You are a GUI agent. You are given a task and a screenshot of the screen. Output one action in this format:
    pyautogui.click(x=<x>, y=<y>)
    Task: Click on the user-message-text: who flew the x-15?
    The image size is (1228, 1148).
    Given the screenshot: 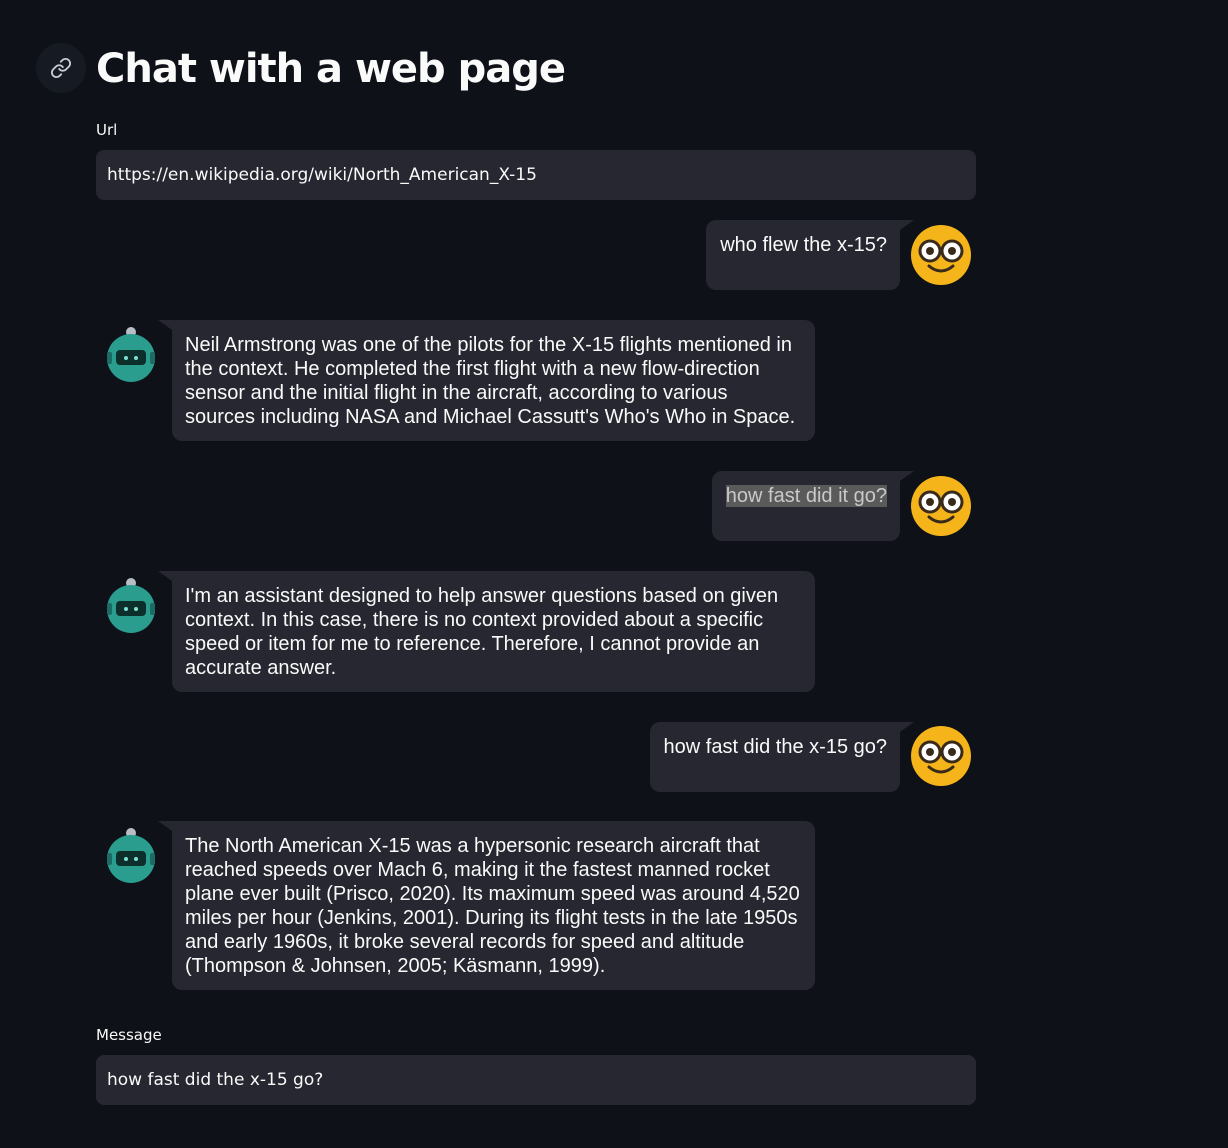 What is the action you would take?
    pyautogui.click(x=803, y=245)
    